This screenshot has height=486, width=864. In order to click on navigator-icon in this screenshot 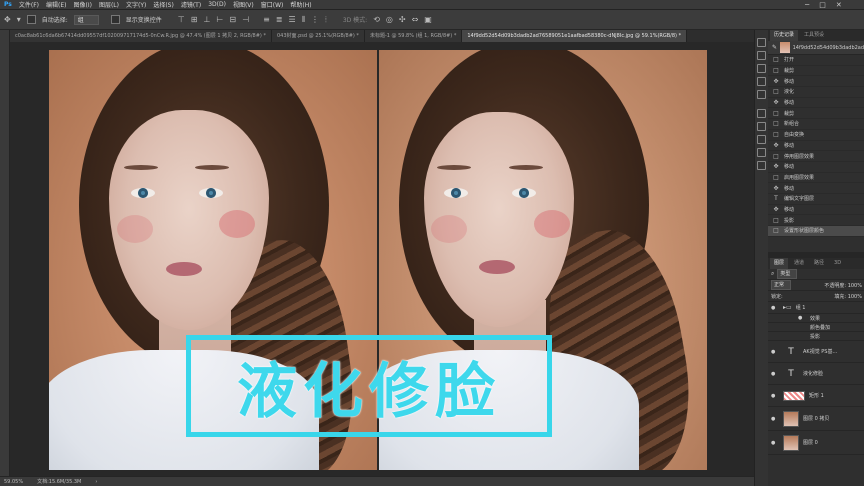, I will do `click(761, 152)`.